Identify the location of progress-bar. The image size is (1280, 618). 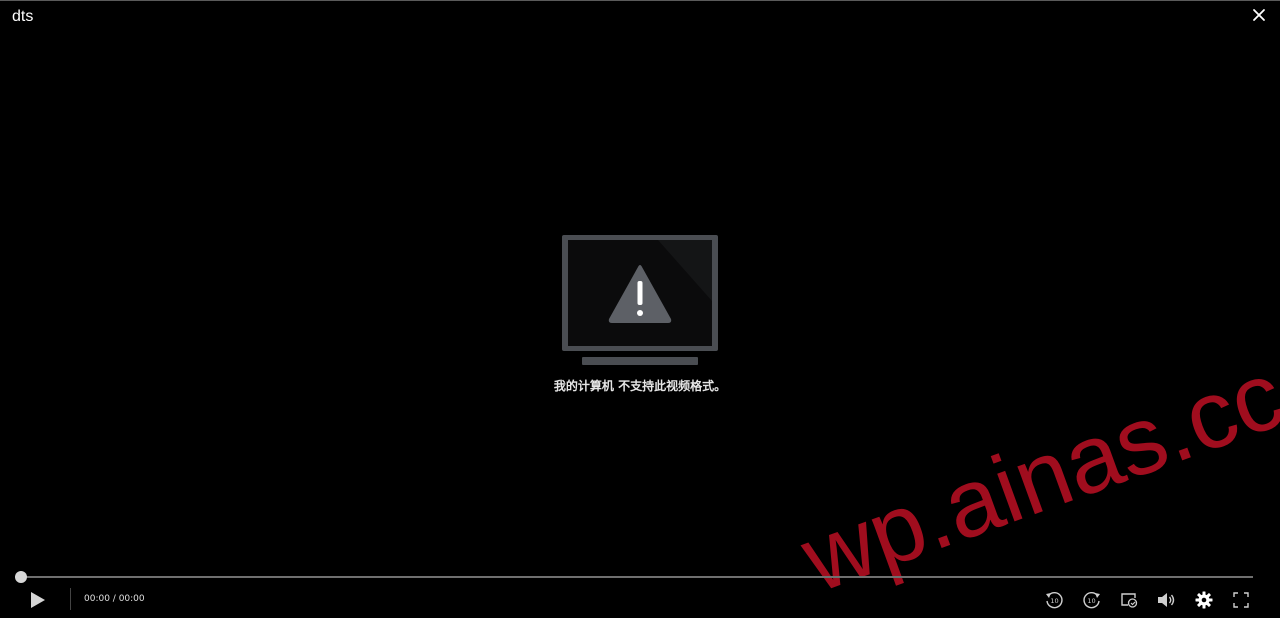
(637, 577).